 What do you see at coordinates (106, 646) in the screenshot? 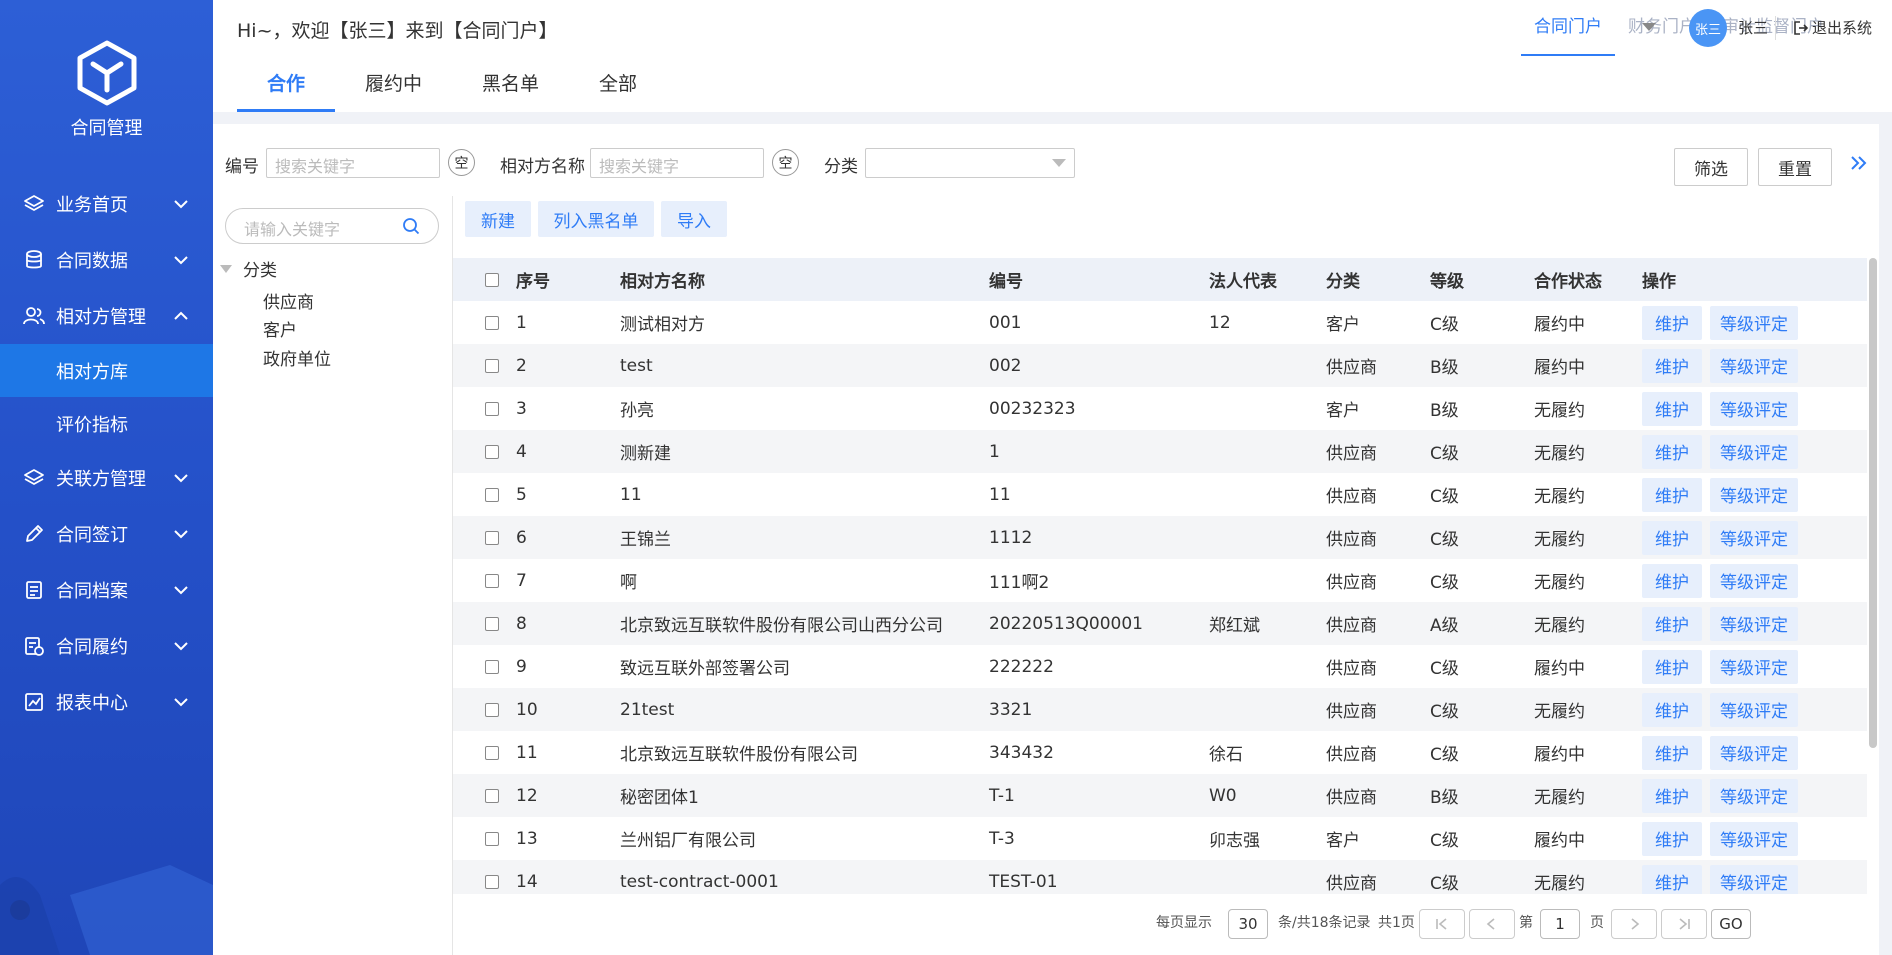
I see `sidebar-item-contract-performance: 合同履约` at bounding box center [106, 646].